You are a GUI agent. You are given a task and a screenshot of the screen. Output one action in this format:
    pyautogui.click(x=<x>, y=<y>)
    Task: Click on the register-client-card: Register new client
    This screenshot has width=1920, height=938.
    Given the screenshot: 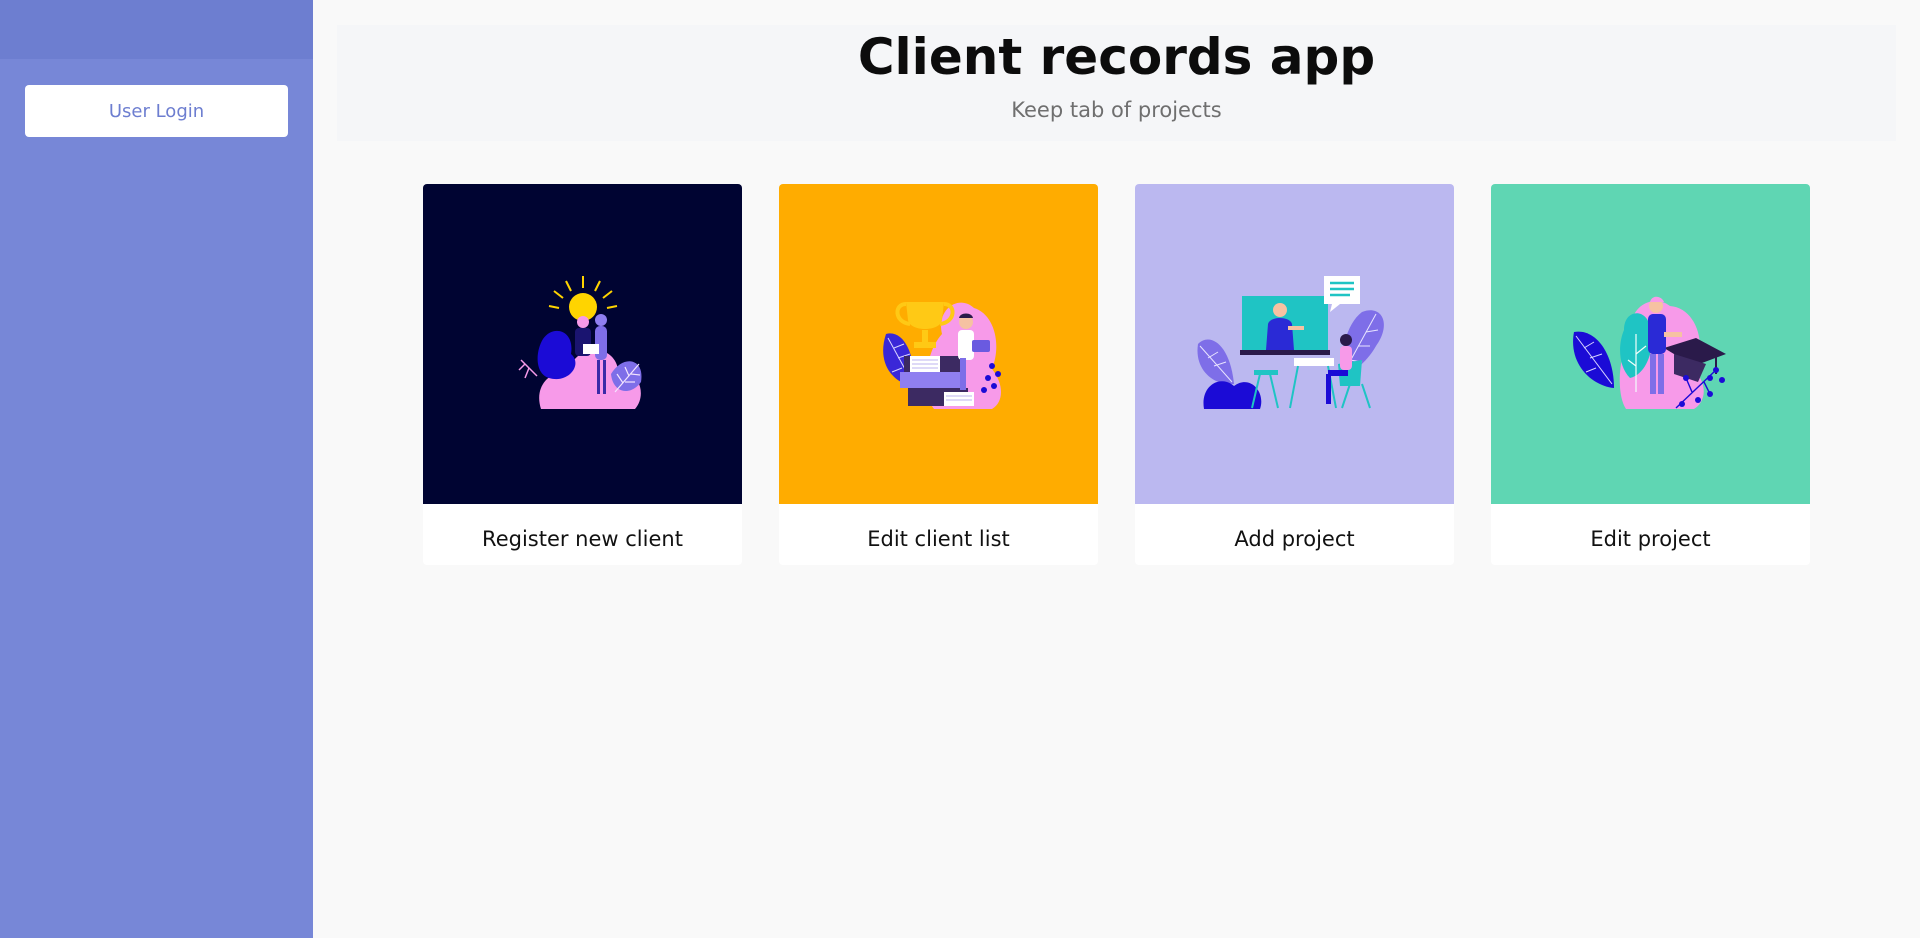 What is the action you would take?
    pyautogui.click(x=582, y=374)
    